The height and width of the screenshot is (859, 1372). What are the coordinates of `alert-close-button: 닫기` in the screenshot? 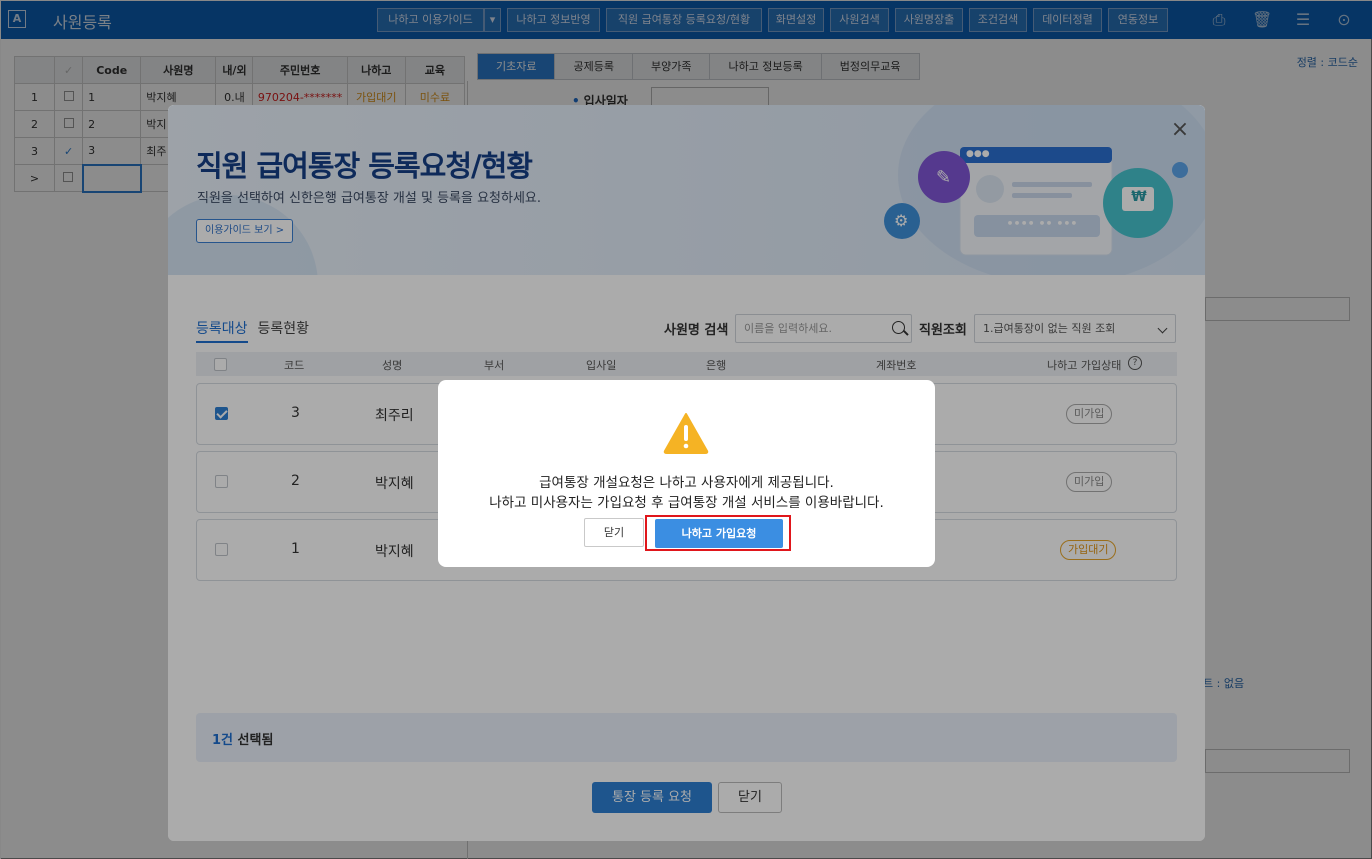 It's located at (614, 532).